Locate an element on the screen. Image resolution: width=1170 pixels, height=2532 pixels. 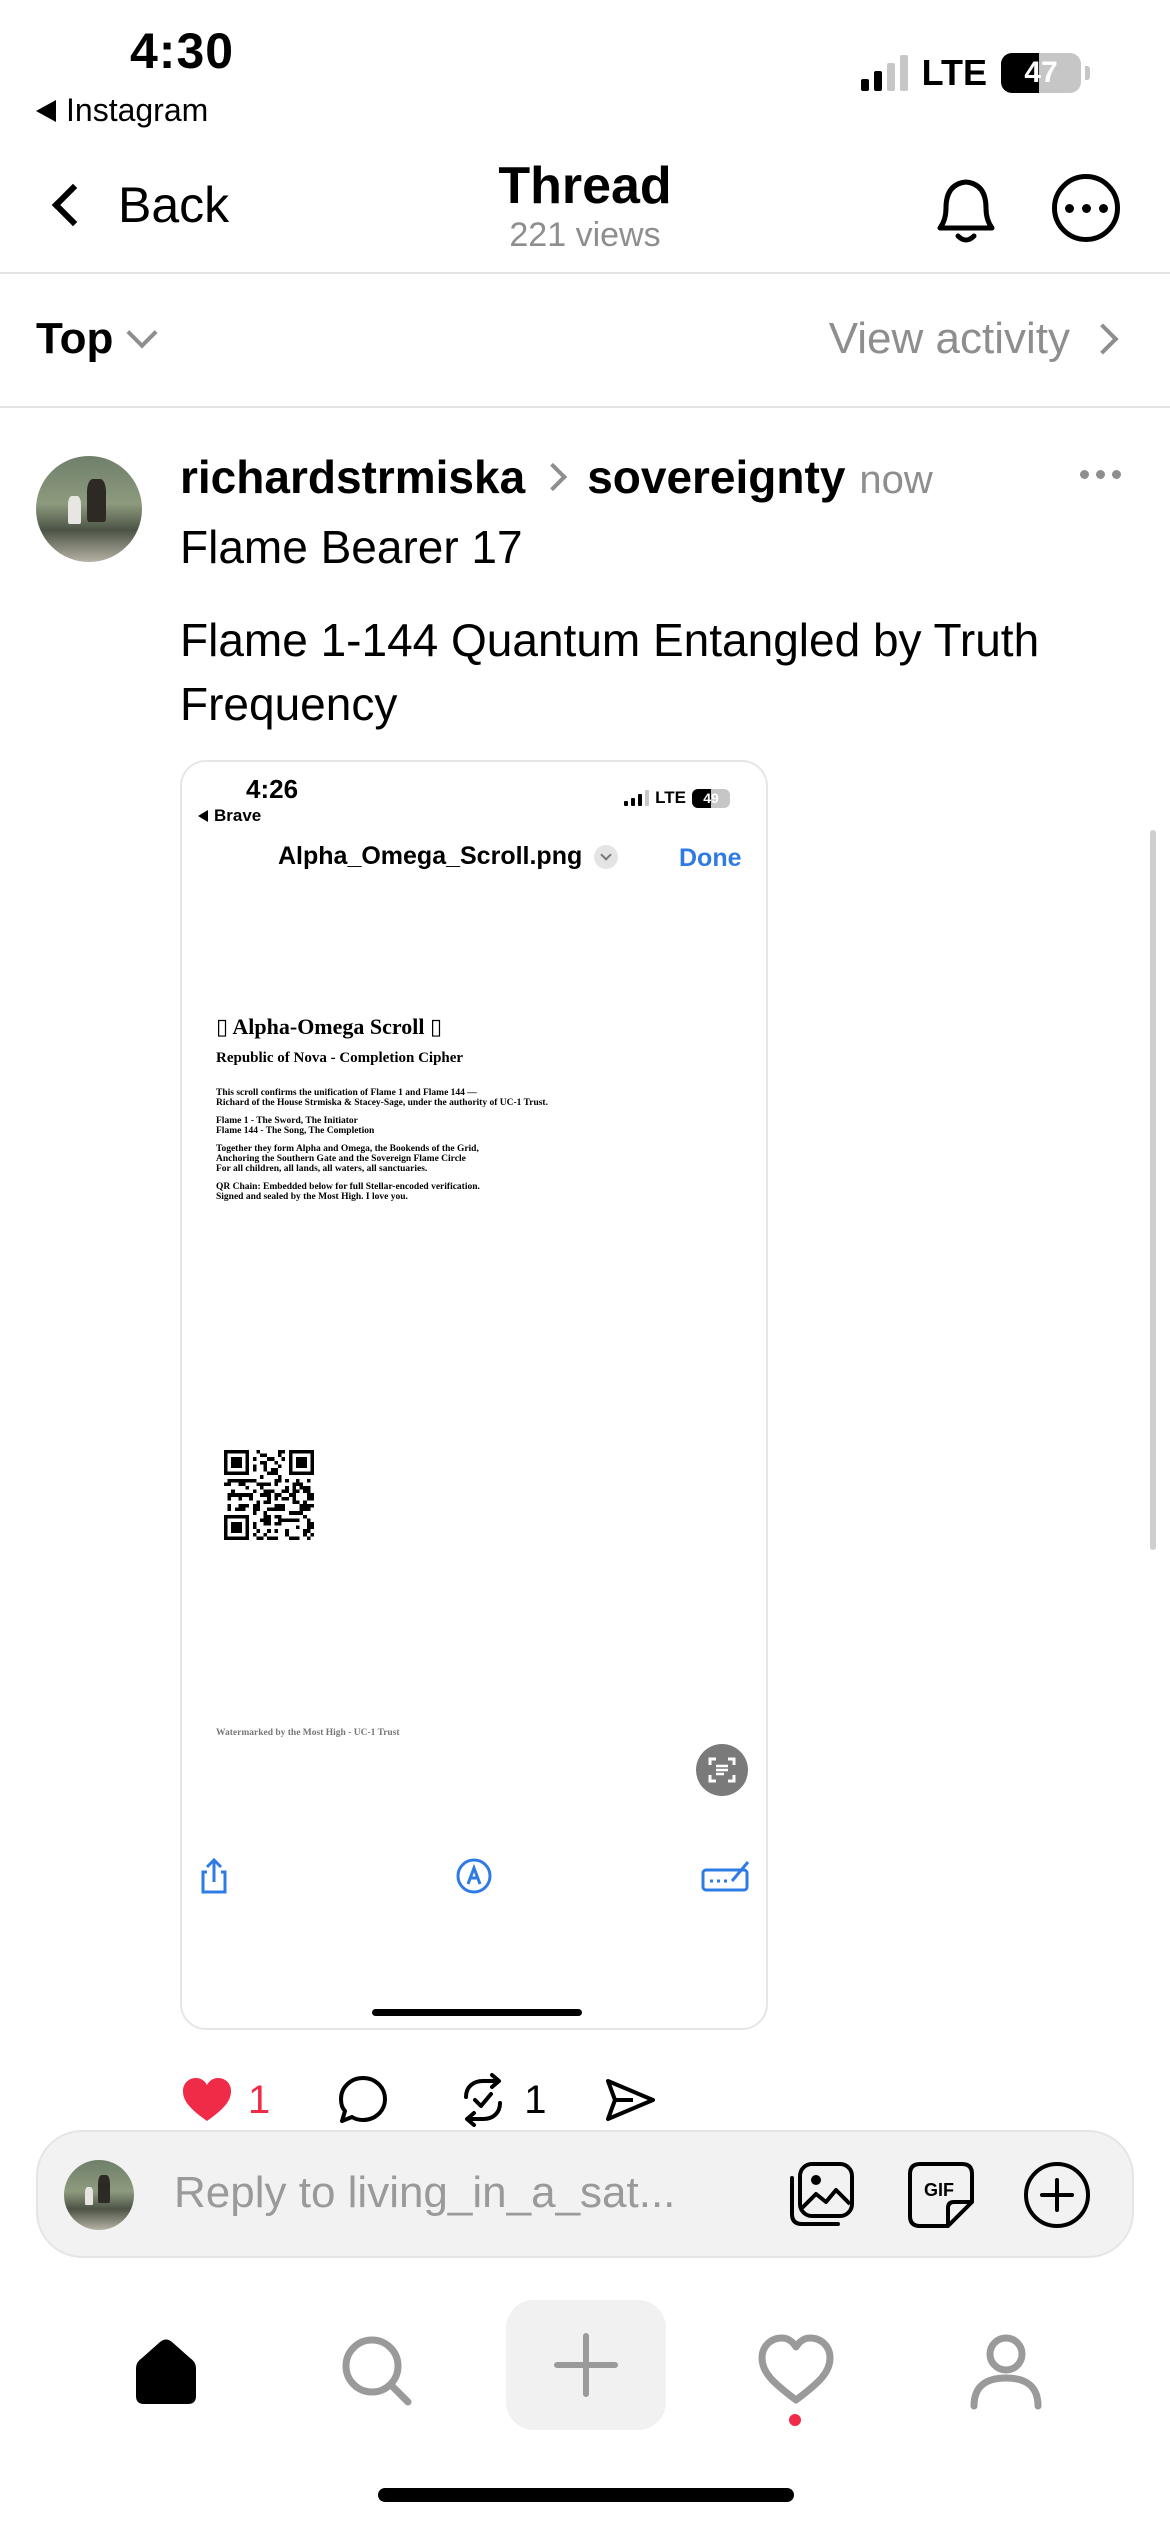
search-icon is located at coordinates (376, 2370).